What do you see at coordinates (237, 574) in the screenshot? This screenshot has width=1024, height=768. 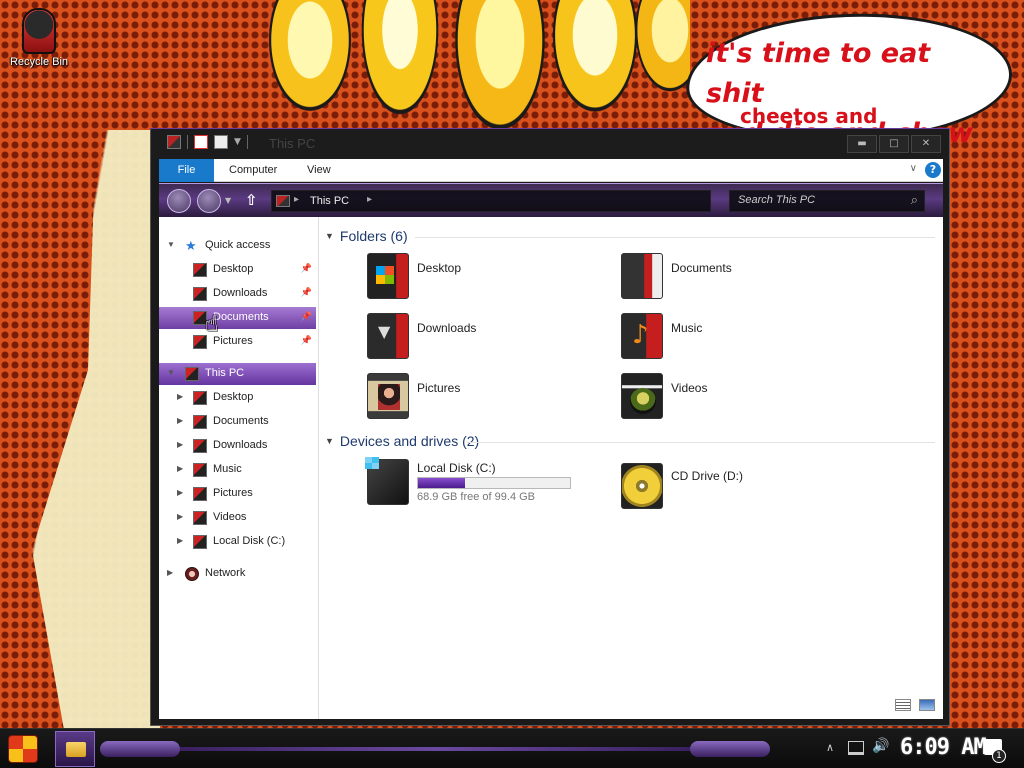 I see `nav-network: ▶ Network` at bounding box center [237, 574].